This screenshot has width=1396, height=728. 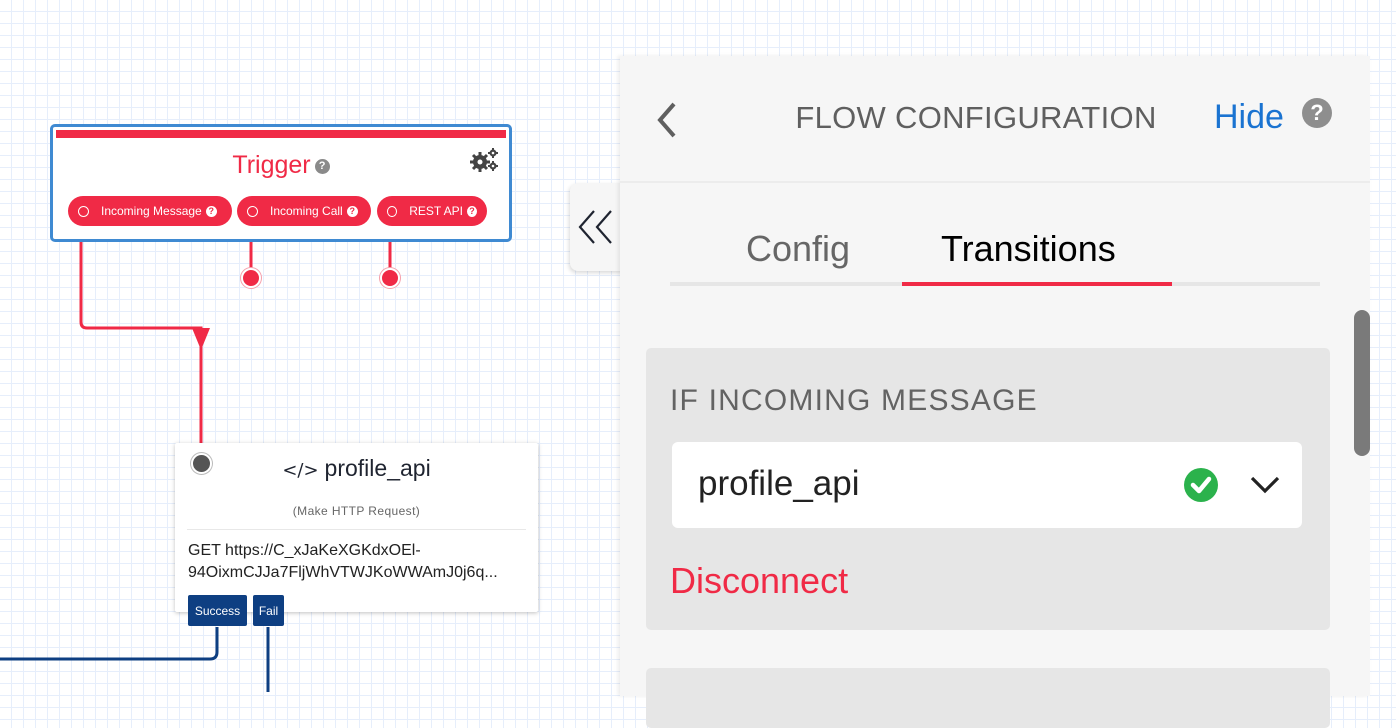 I want to click on trigger-rest-api: REST API ?, so click(x=432, y=211).